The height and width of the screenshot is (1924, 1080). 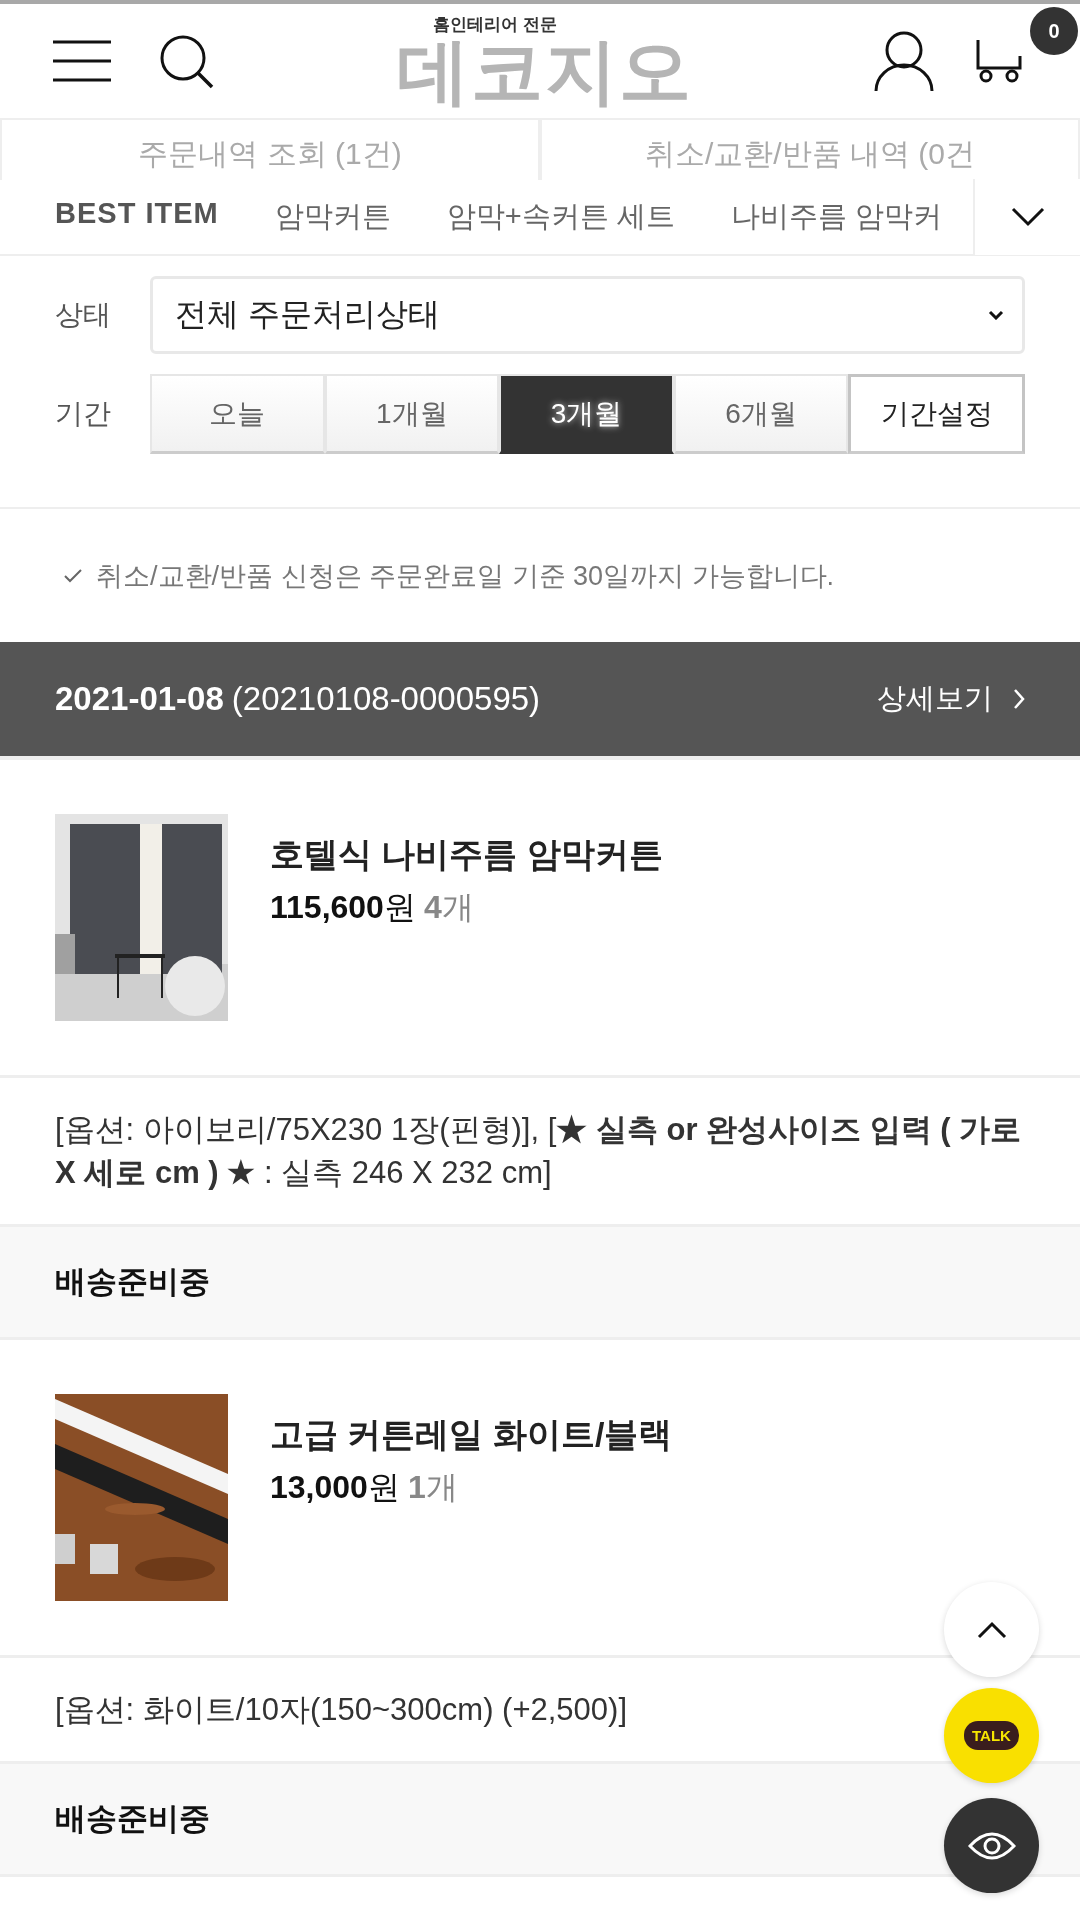 I want to click on chevron-right-icon, so click(x=1019, y=699).